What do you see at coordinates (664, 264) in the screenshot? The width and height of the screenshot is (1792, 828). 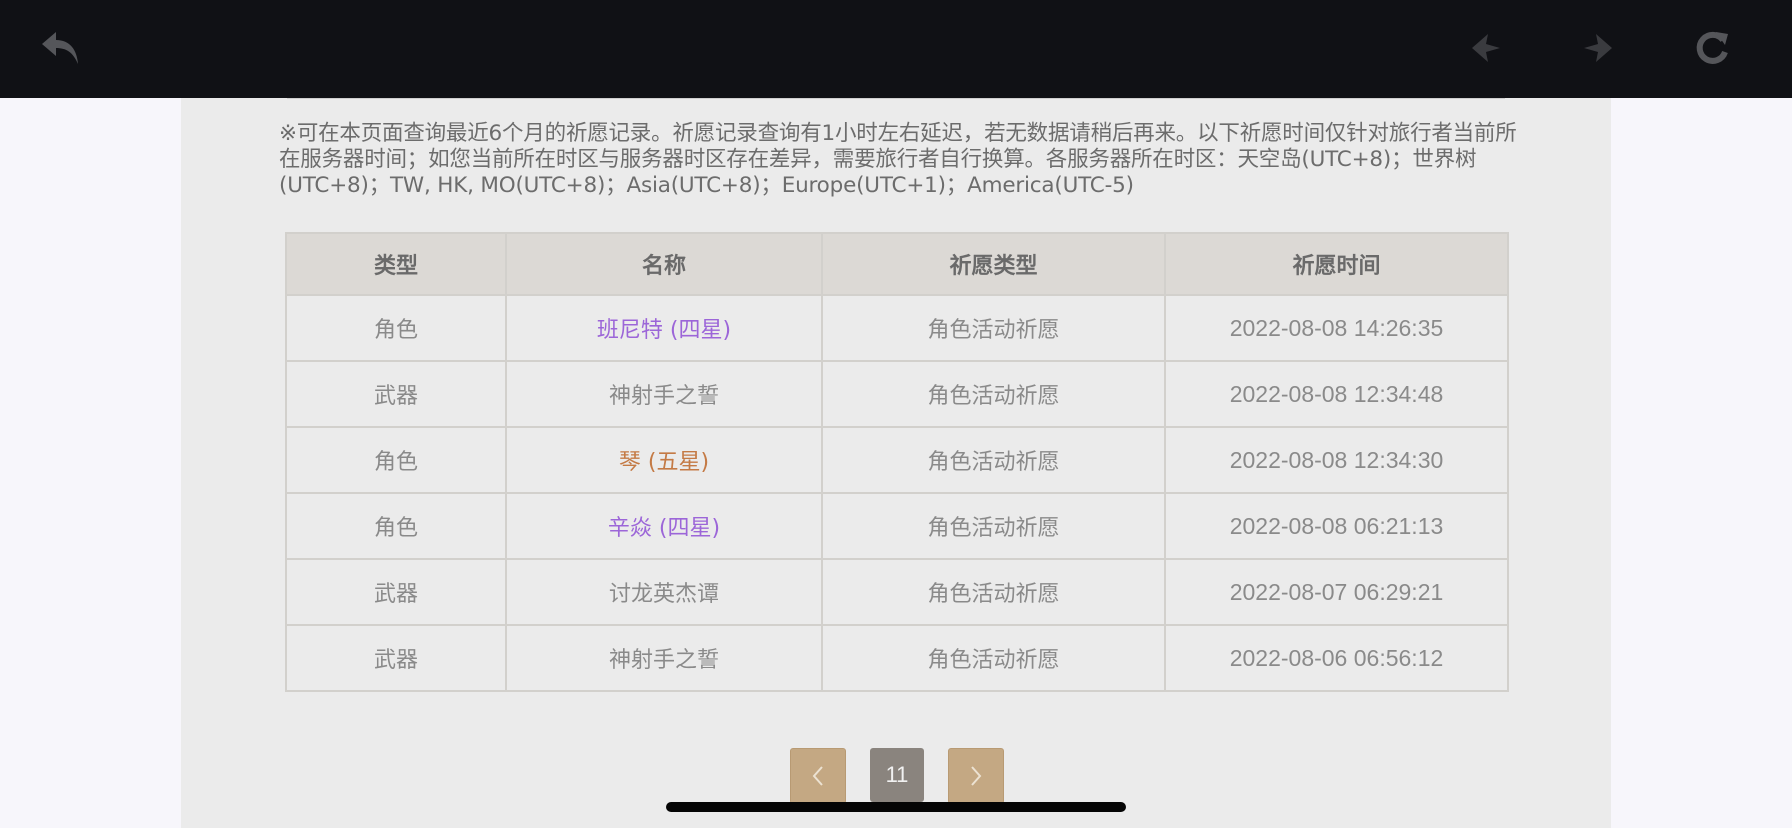 I see `header-name: 名称` at bounding box center [664, 264].